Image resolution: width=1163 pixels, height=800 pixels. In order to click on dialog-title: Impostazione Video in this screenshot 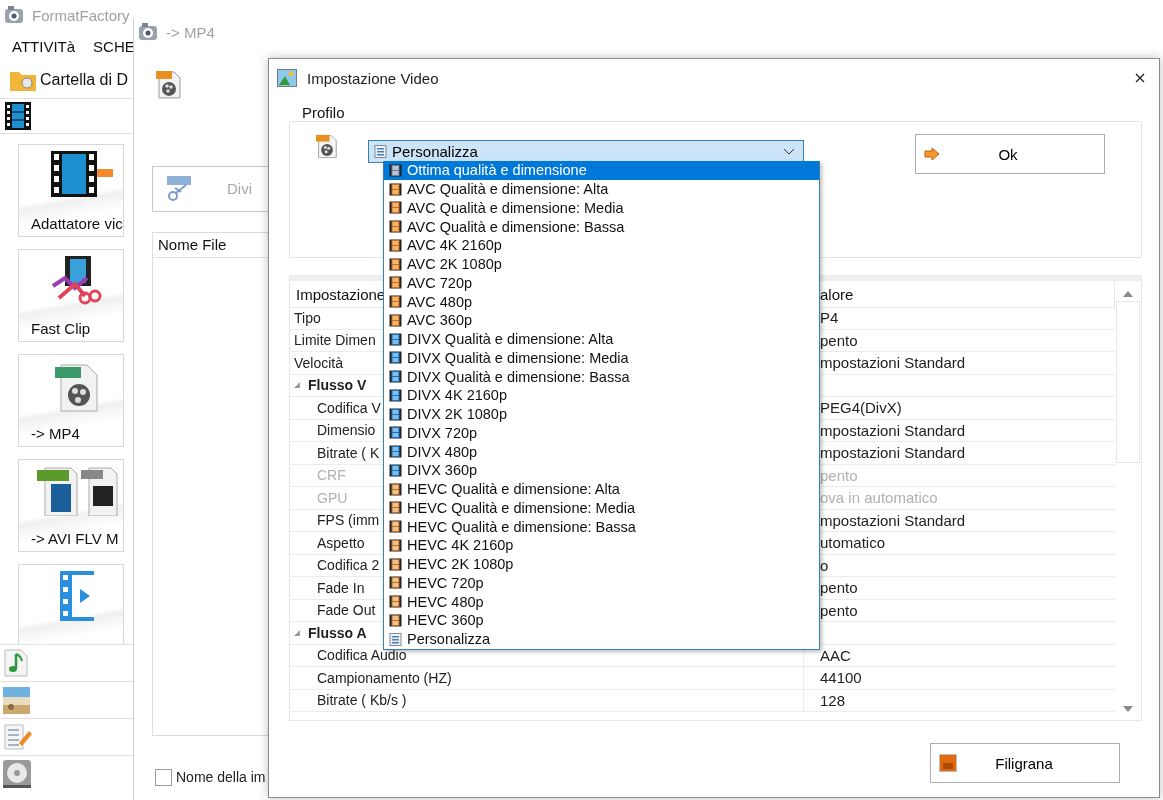, I will do `click(373, 78)`.